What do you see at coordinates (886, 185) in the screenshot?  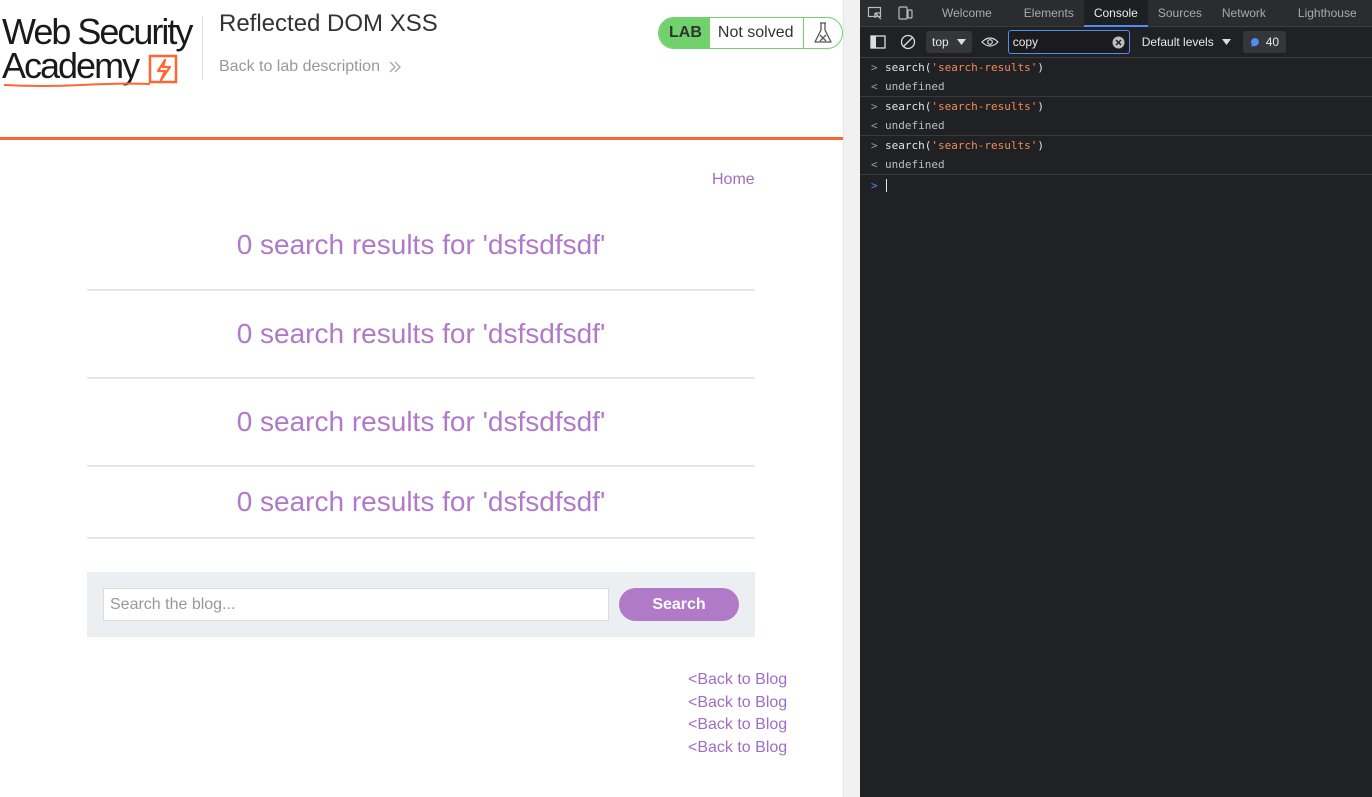 I see `text-caret` at bounding box center [886, 185].